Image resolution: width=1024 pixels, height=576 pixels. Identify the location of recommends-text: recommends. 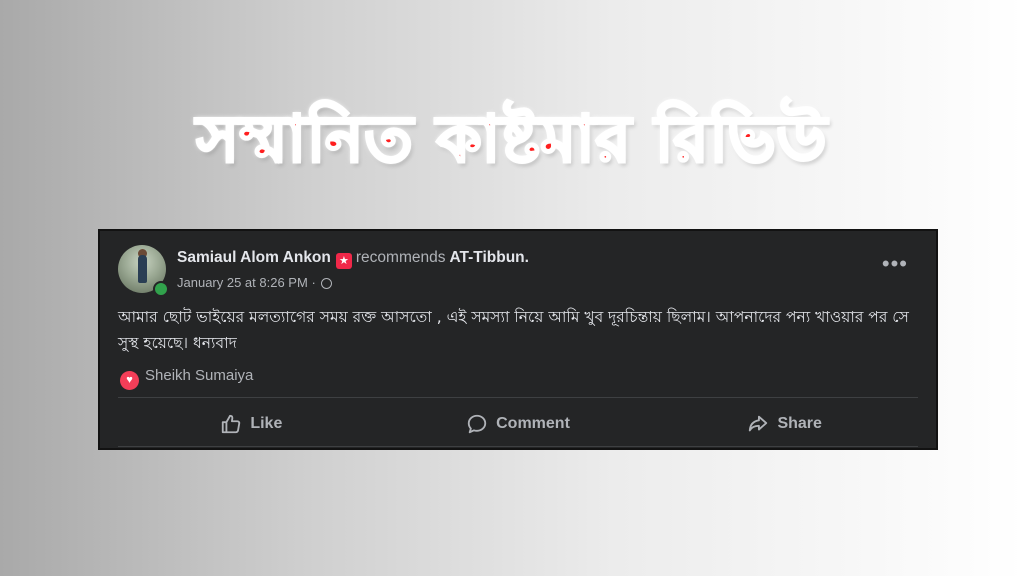
(400, 257).